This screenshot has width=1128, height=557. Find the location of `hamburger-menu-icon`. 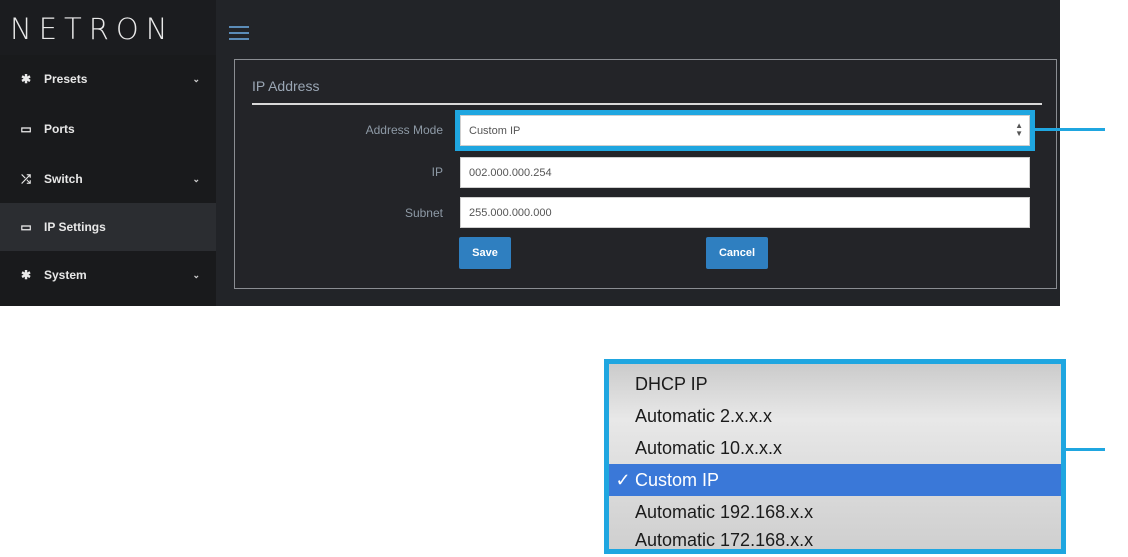

hamburger-menu-icon is located at coordinates (239, 33).